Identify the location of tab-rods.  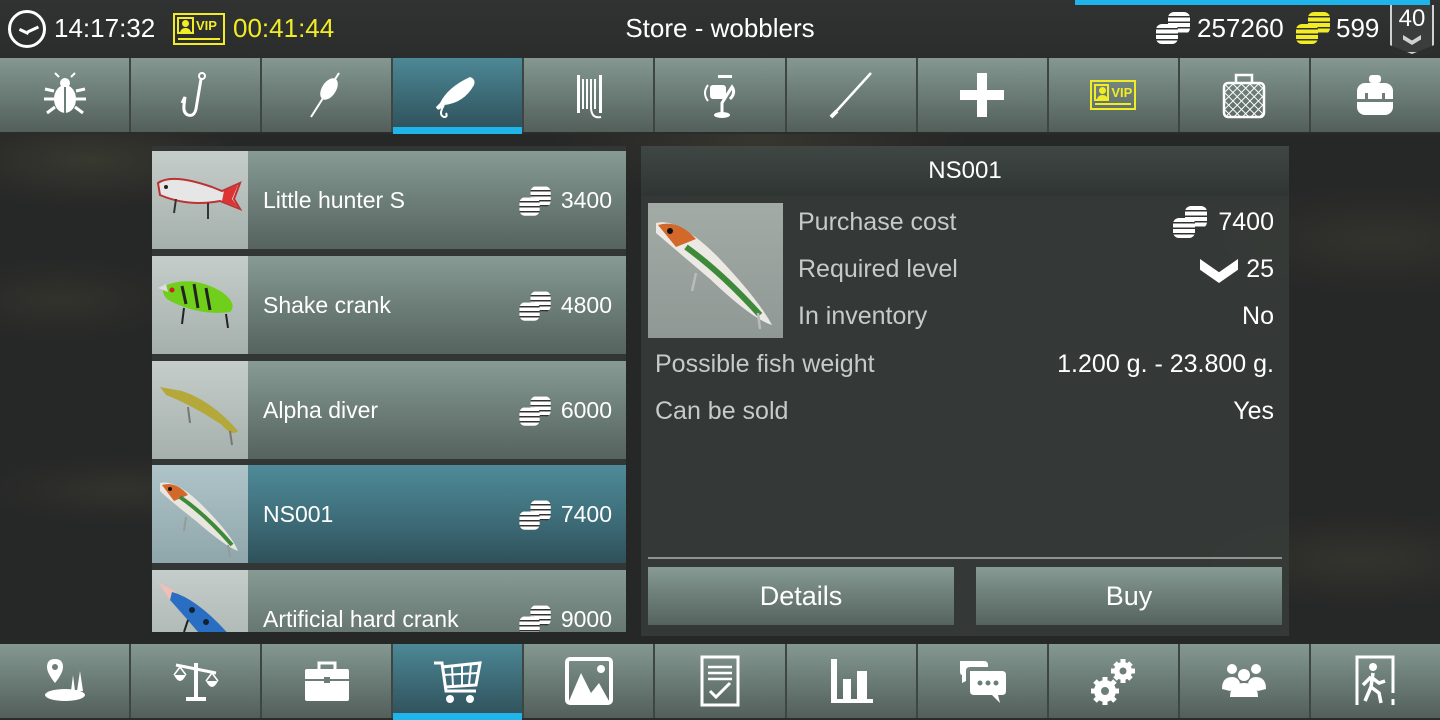
(852, 95).